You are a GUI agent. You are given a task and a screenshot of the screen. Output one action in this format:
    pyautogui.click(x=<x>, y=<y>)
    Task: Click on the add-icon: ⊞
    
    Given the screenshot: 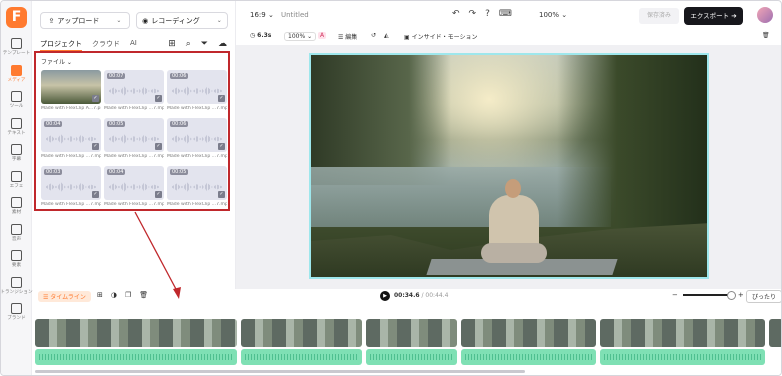 What is the action you would take?
    pyautogui.click(x=100, y=295)
    